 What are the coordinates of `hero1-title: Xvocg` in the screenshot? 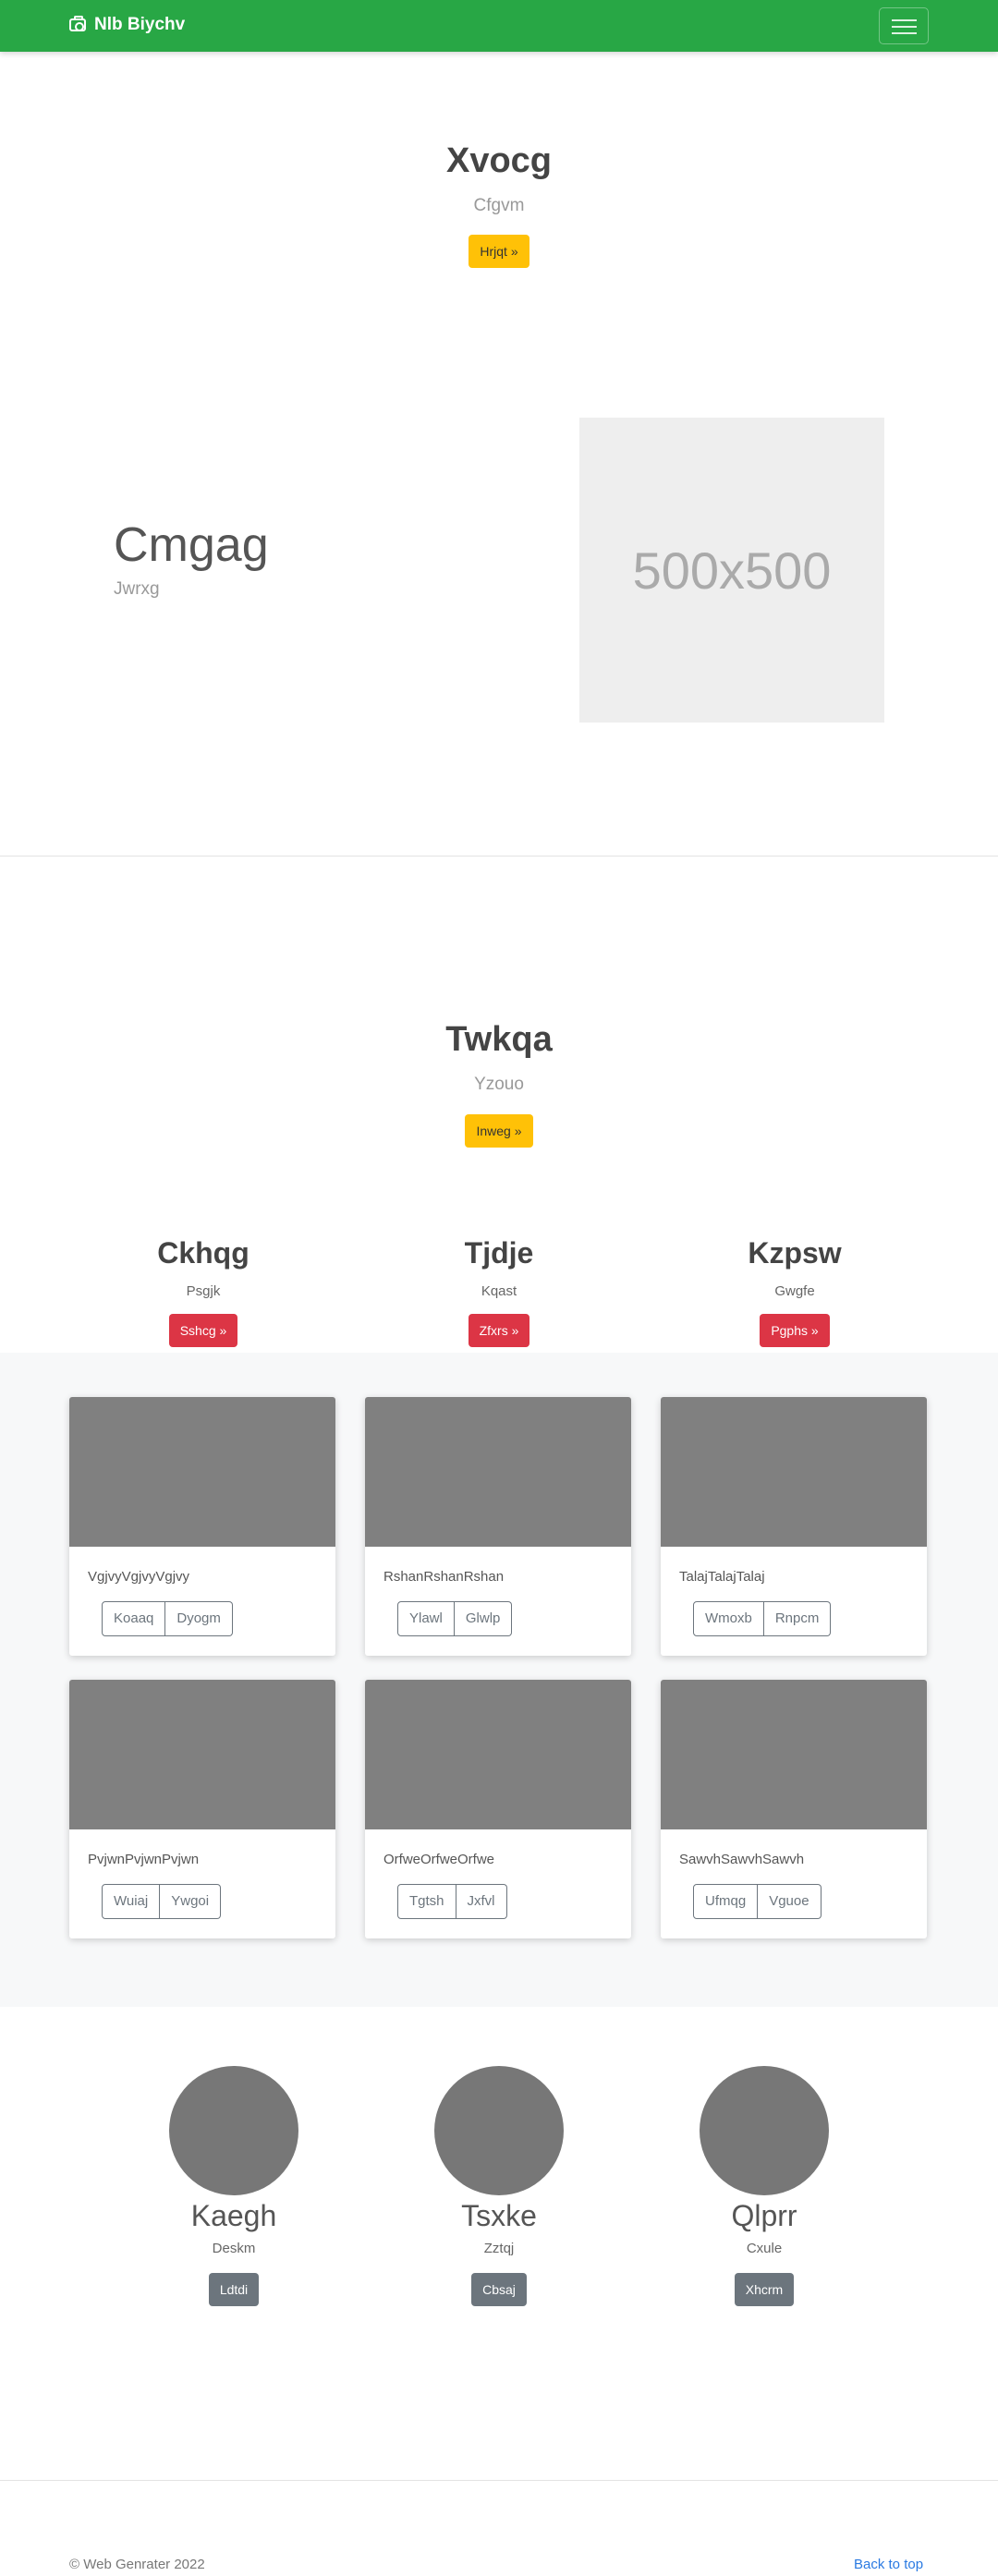 It's located at (499, 160).